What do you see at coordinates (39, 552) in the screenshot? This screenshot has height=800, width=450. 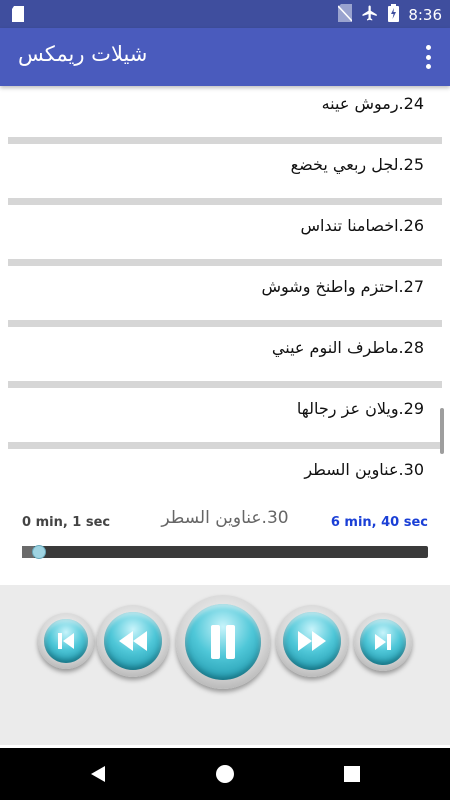 I see `seek-thumb` at bounding box center [39, 552].